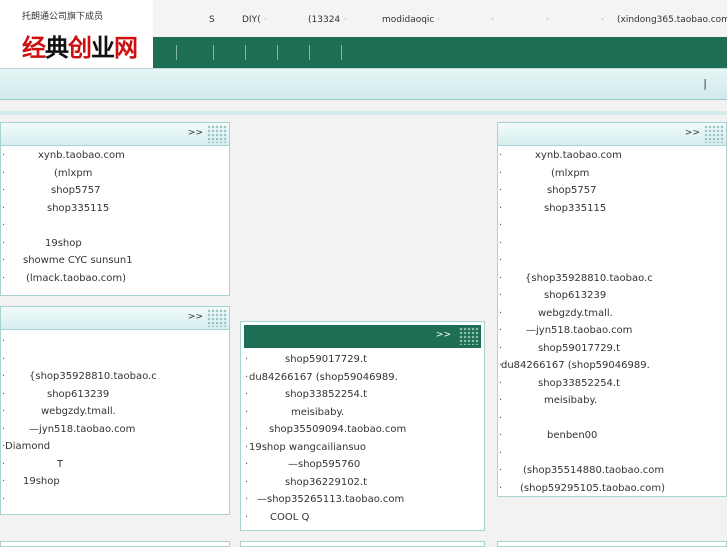  I want to click on list-item: · showme CYC sunsun1, so click(115, 261).